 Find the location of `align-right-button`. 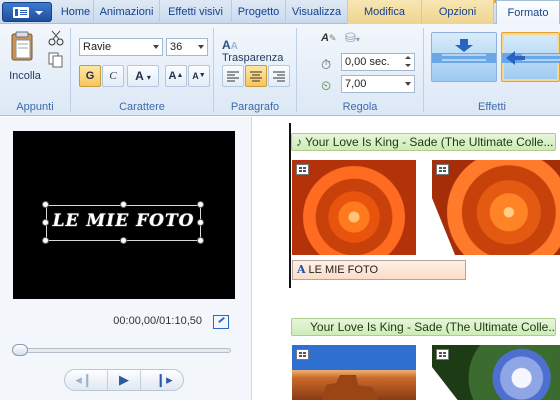

align-right-button is located at coordinates (279, 76).